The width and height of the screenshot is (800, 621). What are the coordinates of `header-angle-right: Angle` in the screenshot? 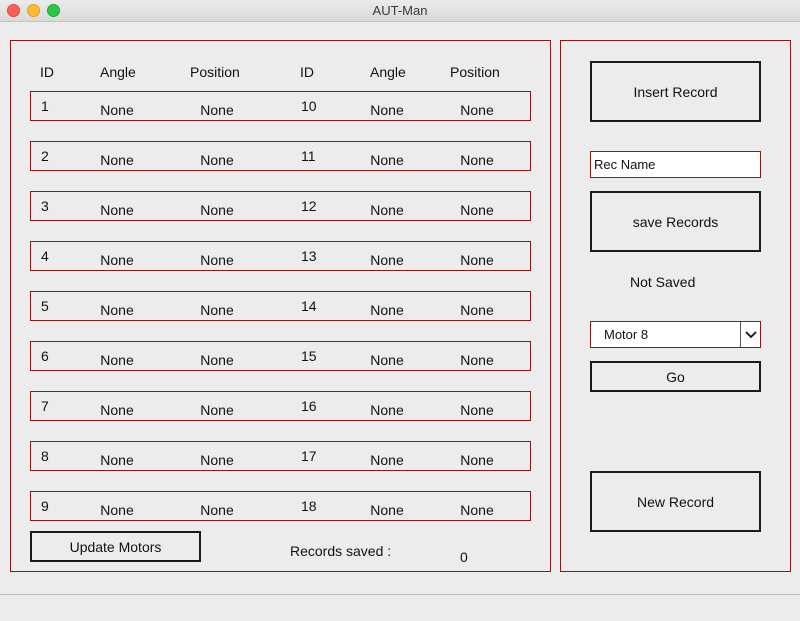 It's located at (388, 72).